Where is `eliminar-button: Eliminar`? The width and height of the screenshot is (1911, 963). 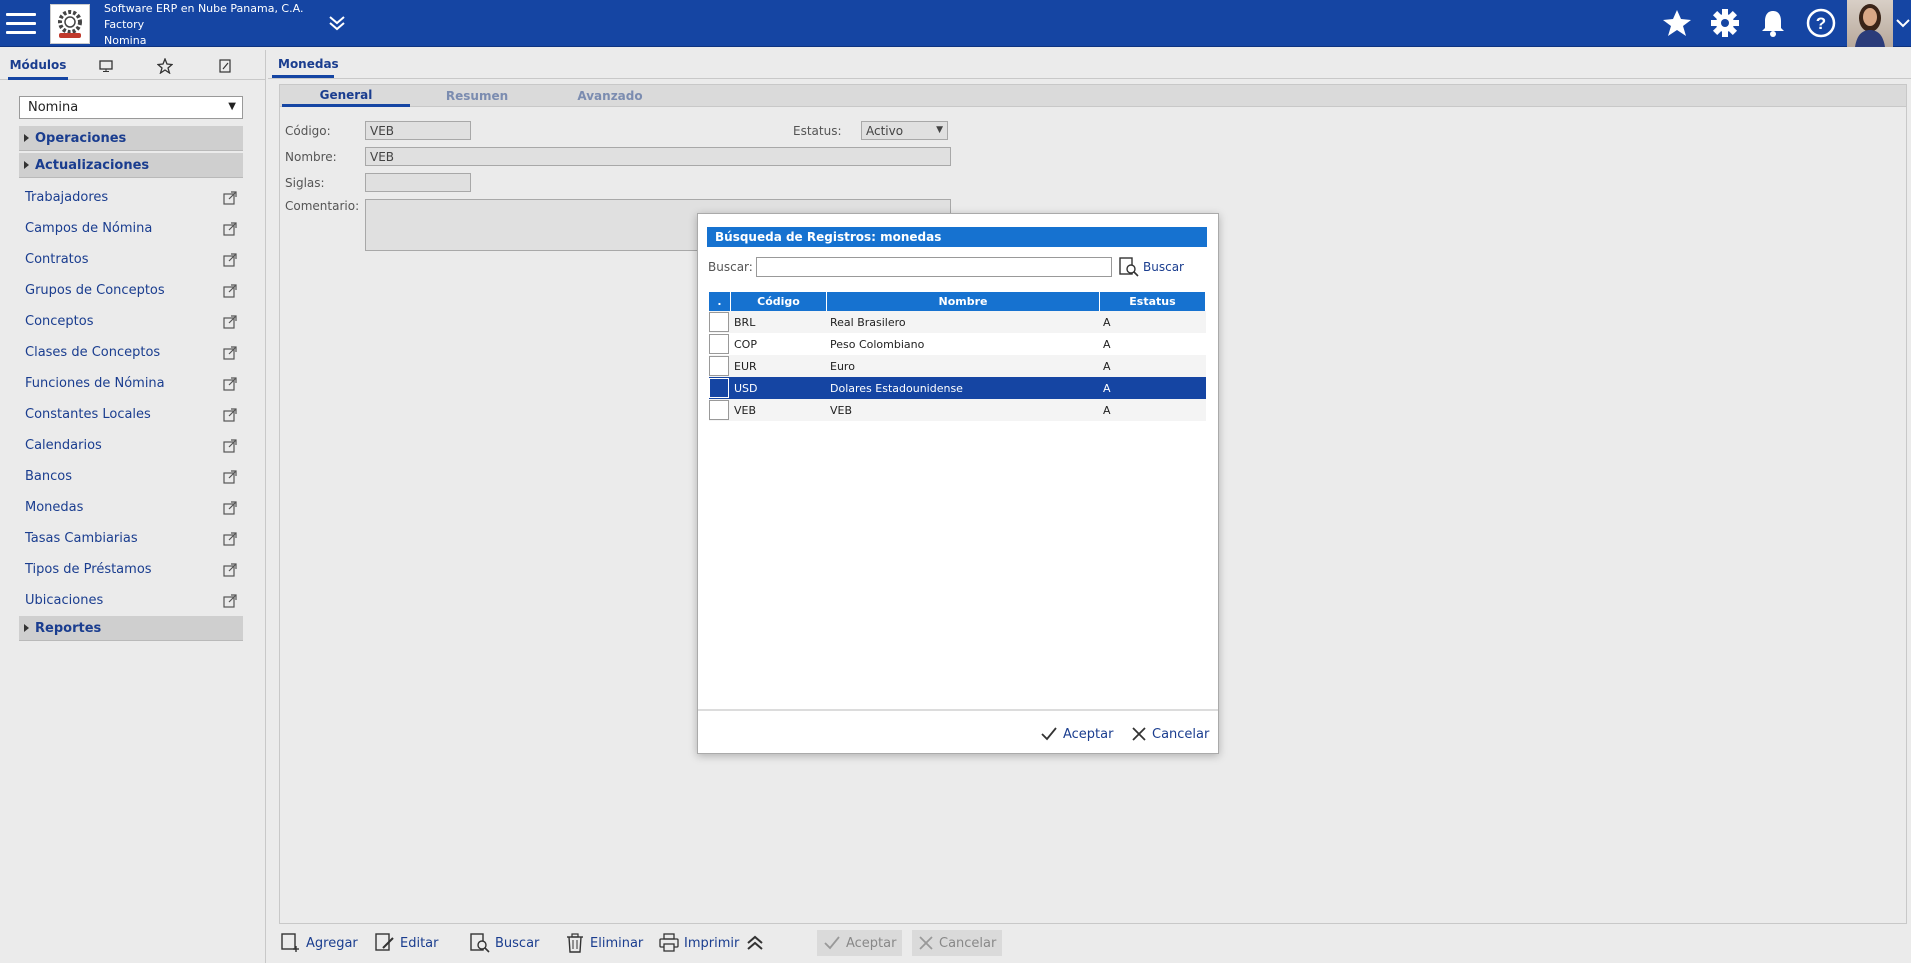
eliminar-button: Eliminar is located at coordinates (604, 943).